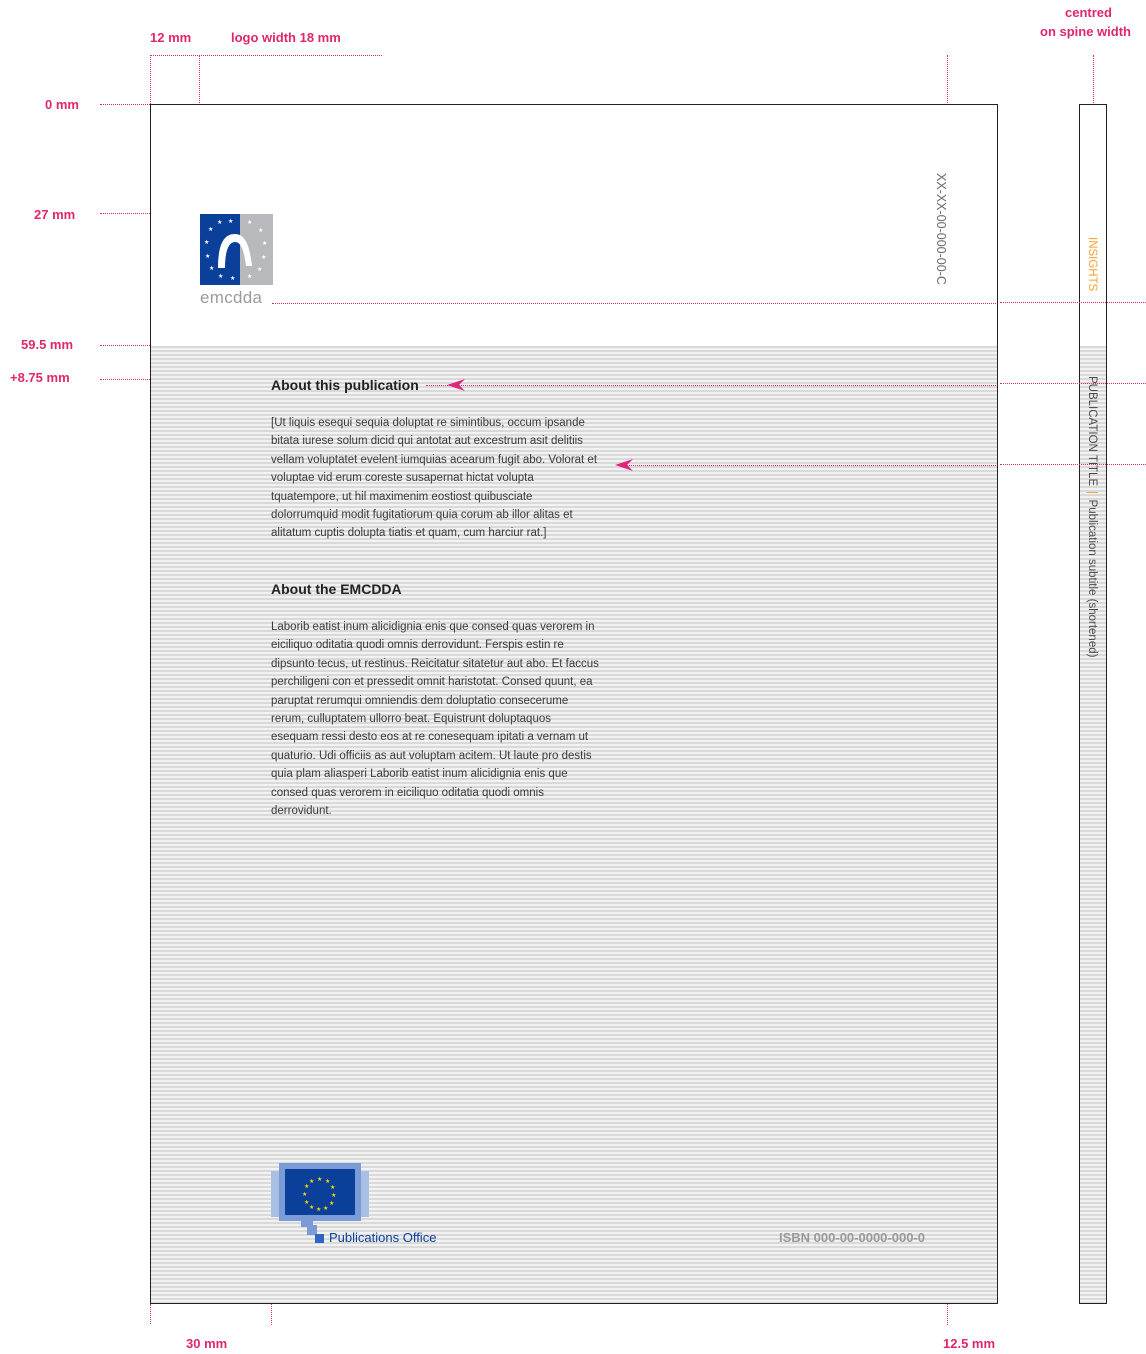 The image size is (1146, 1354). Describe the element at coordinates (1088, 12) in the screenshot. I see `spine-note-line1: centred` at that location.